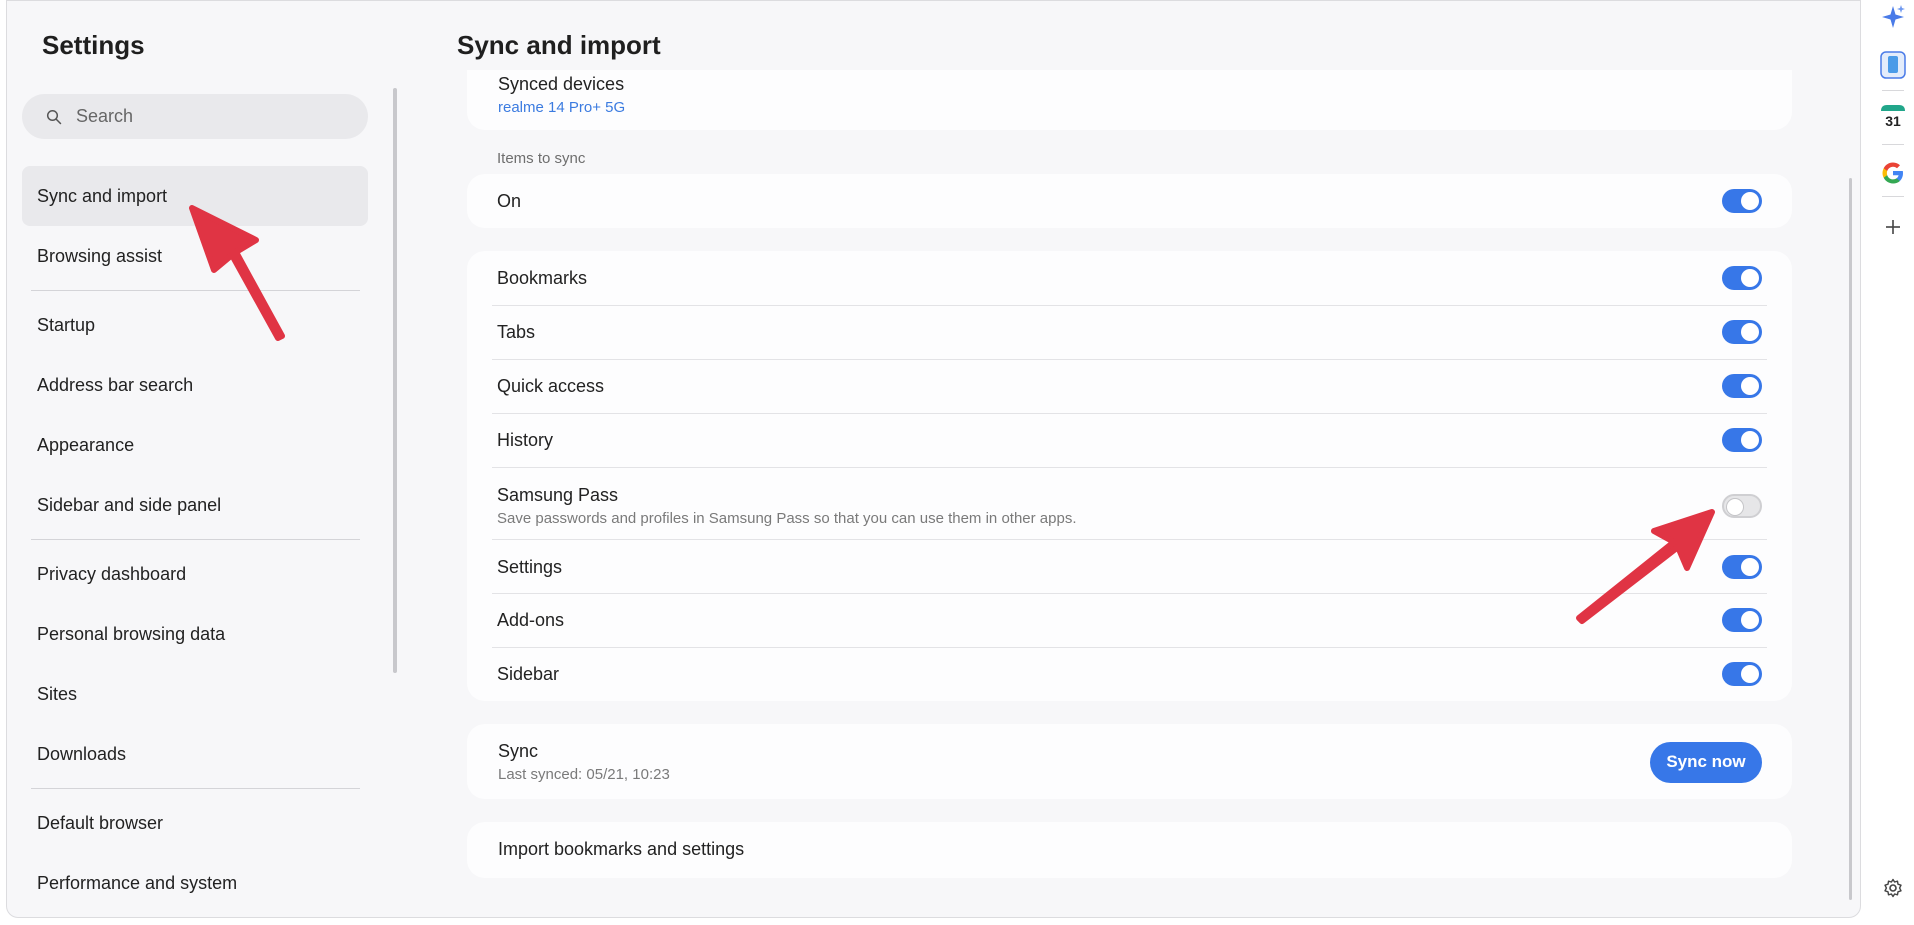 The image size is (1914, 925). I want to click on main-scrollbar, so click(1850, 539).